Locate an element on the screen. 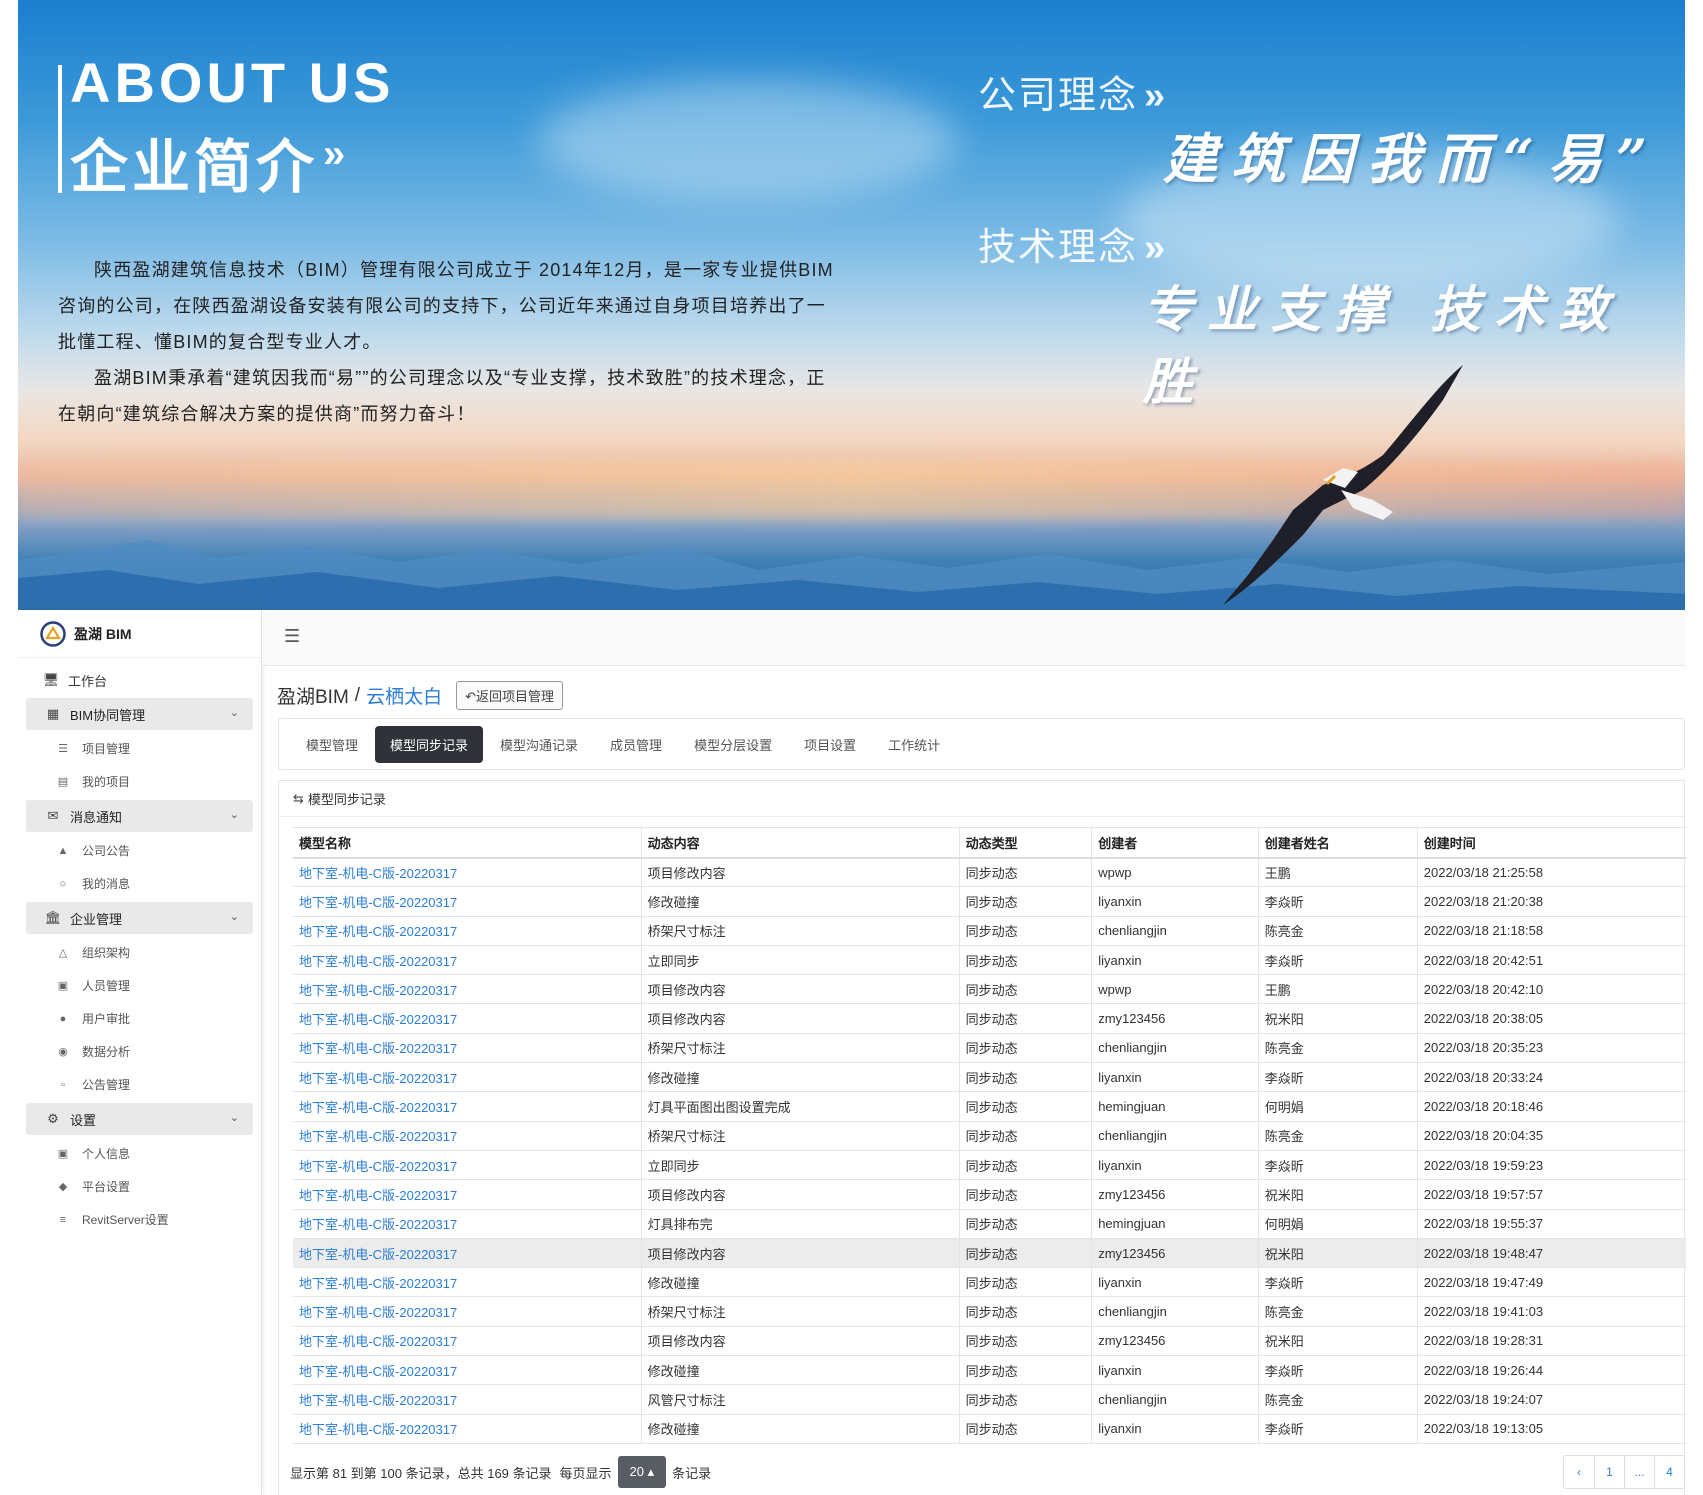 The height and width of the screenshot is (1495, 1703). table-cell: 2022/03/18 20:42:51 is located at coordinates (1551, 960).